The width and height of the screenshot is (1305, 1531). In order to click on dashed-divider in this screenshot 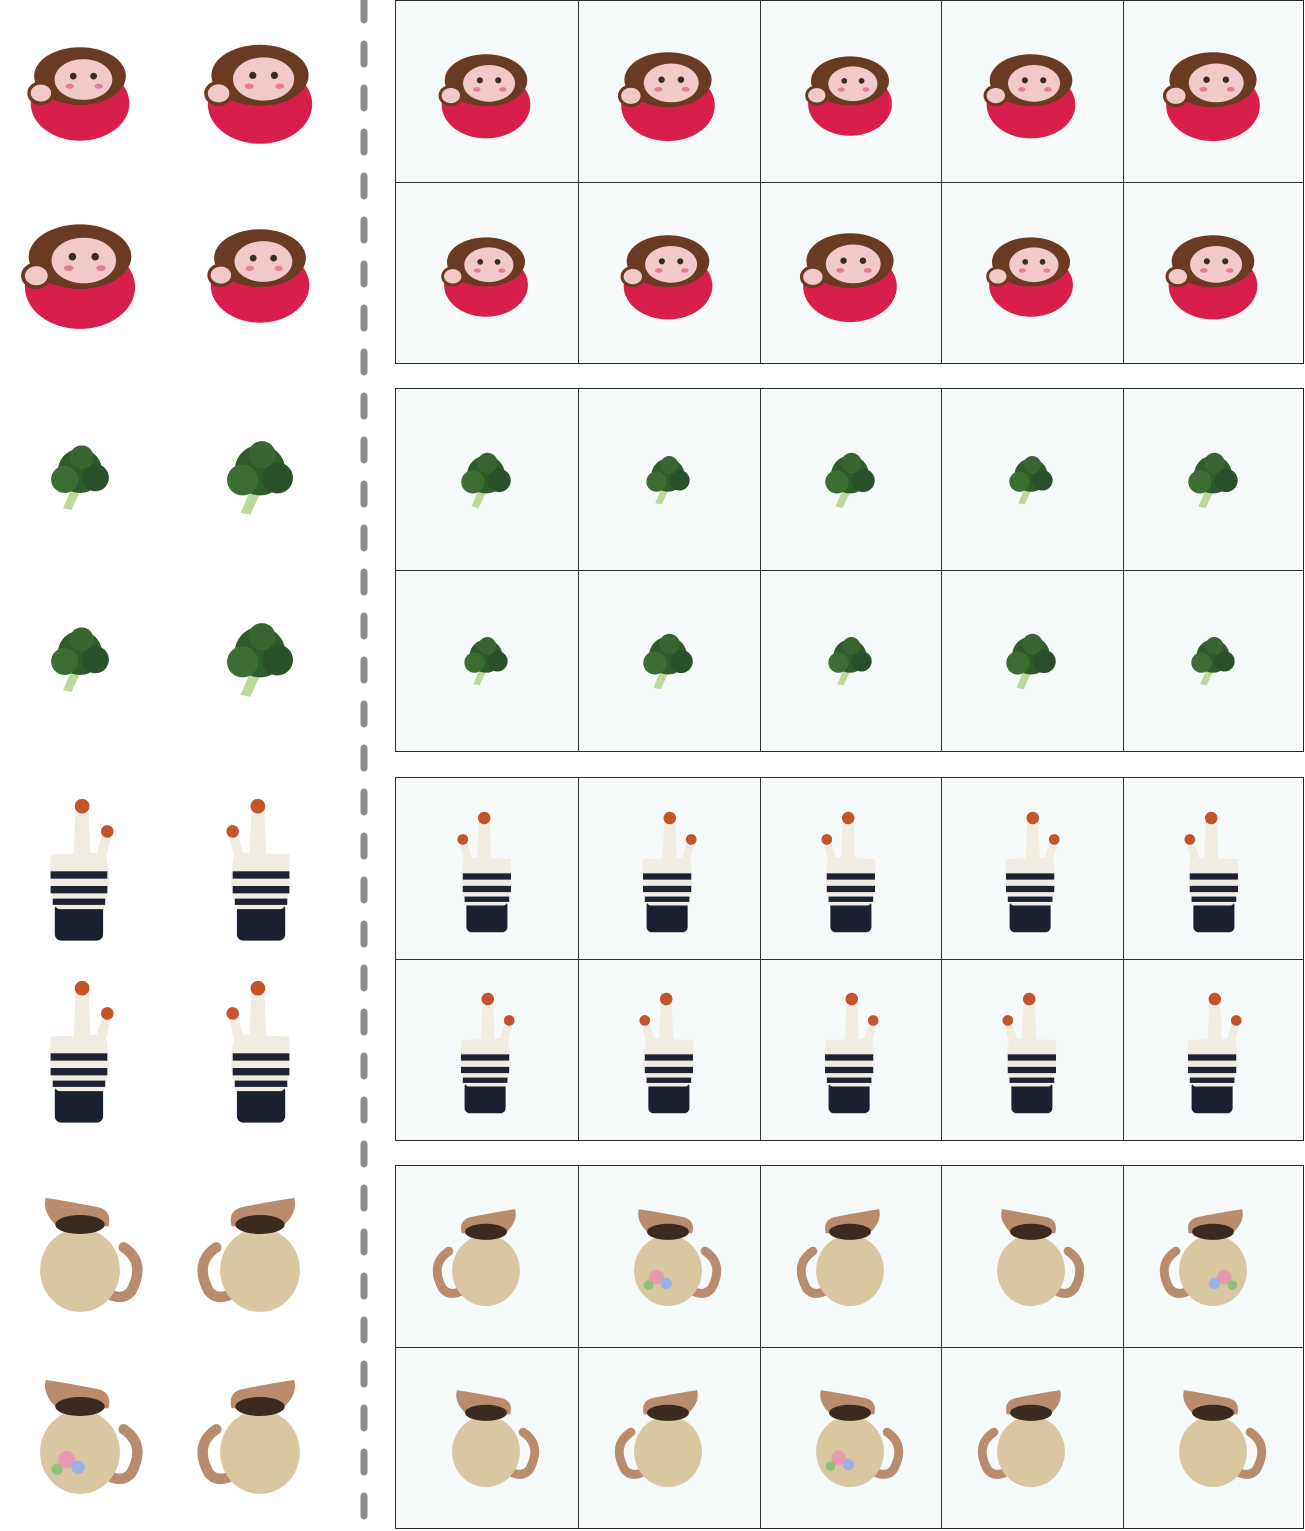, I will do `click(365, 765)`.